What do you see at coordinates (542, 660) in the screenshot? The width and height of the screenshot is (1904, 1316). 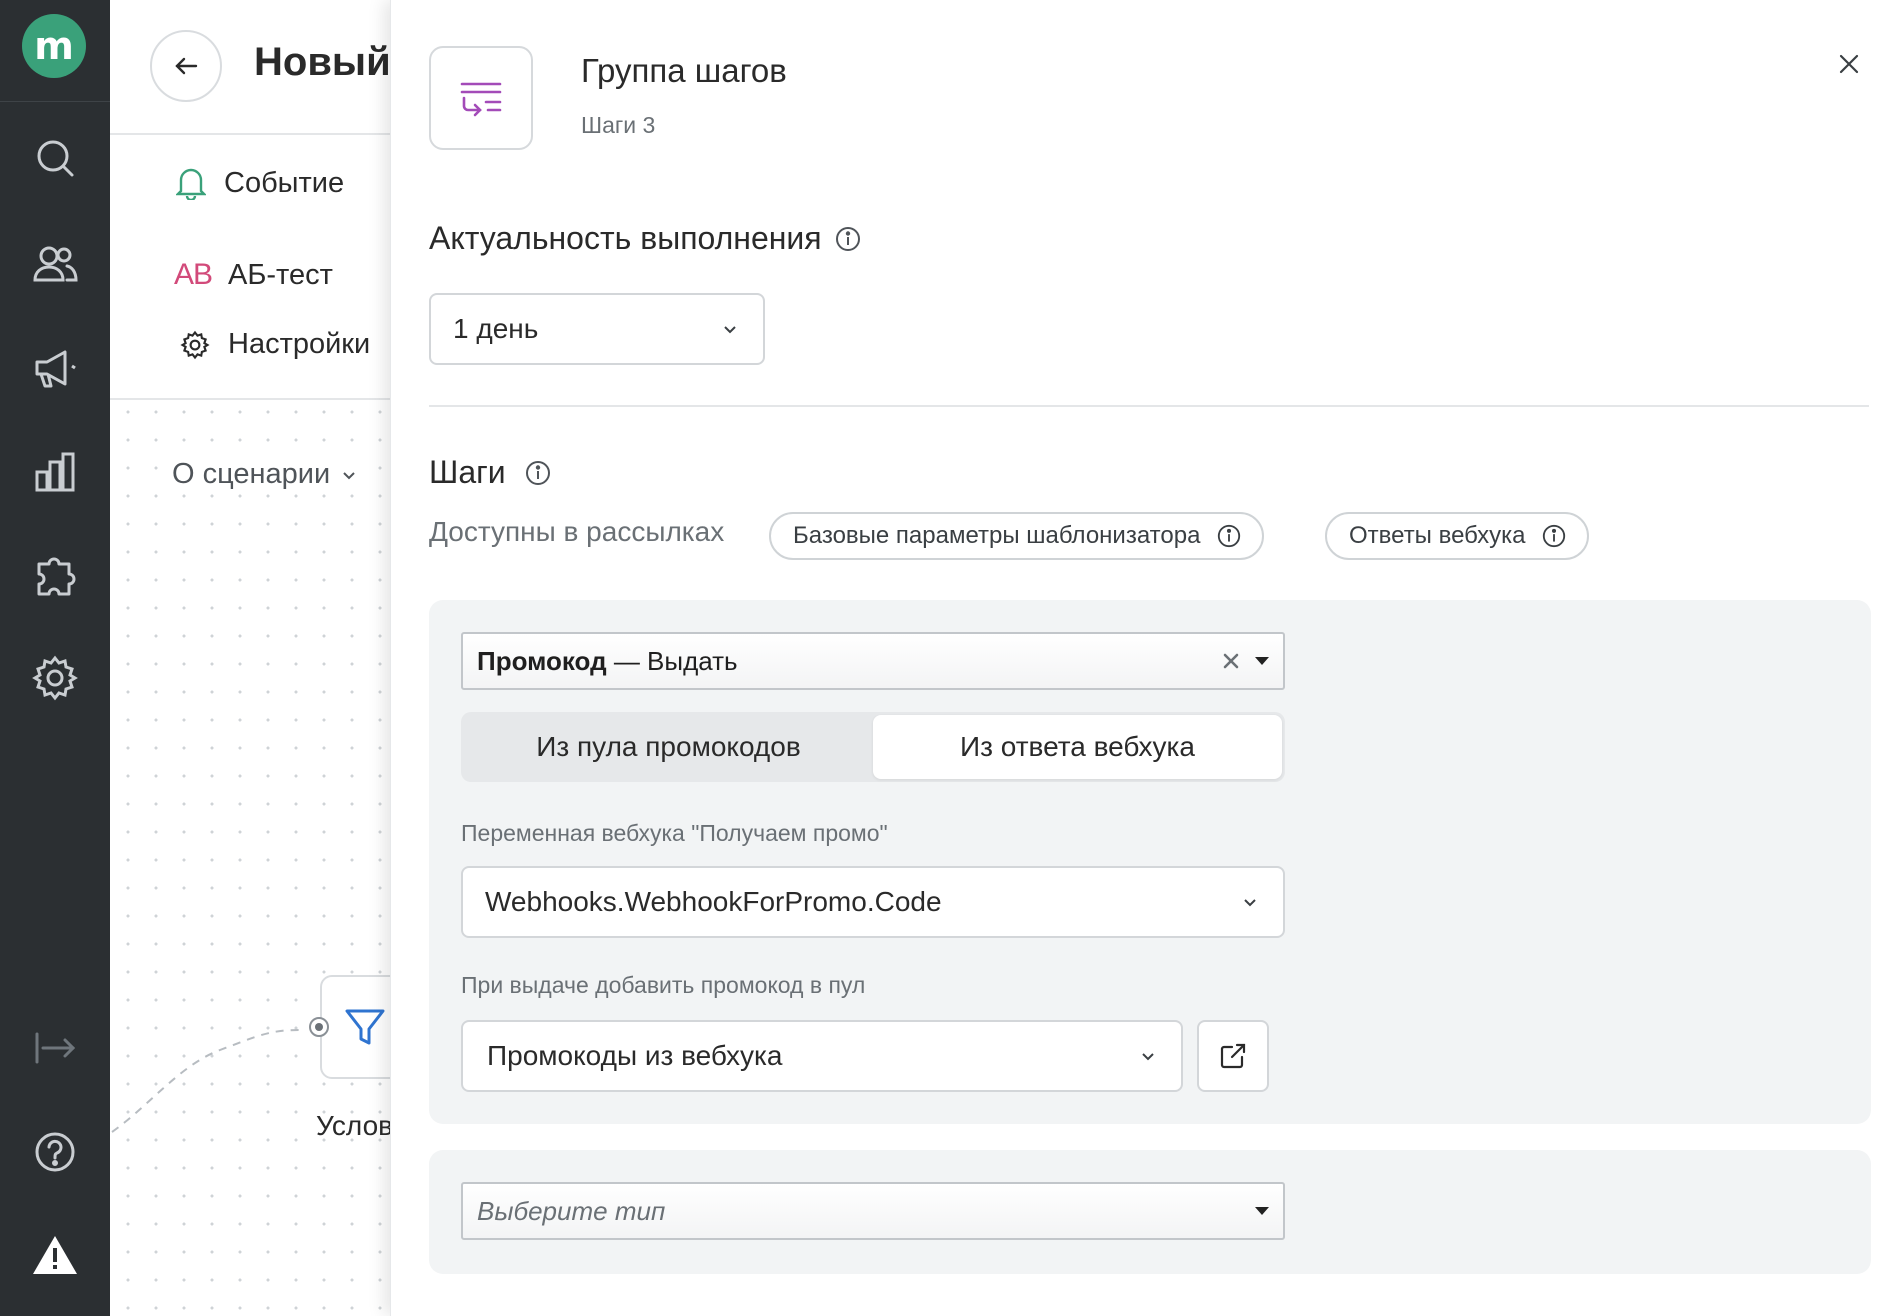 I see `action-name: Промокод` at bounding box center [542, 660].